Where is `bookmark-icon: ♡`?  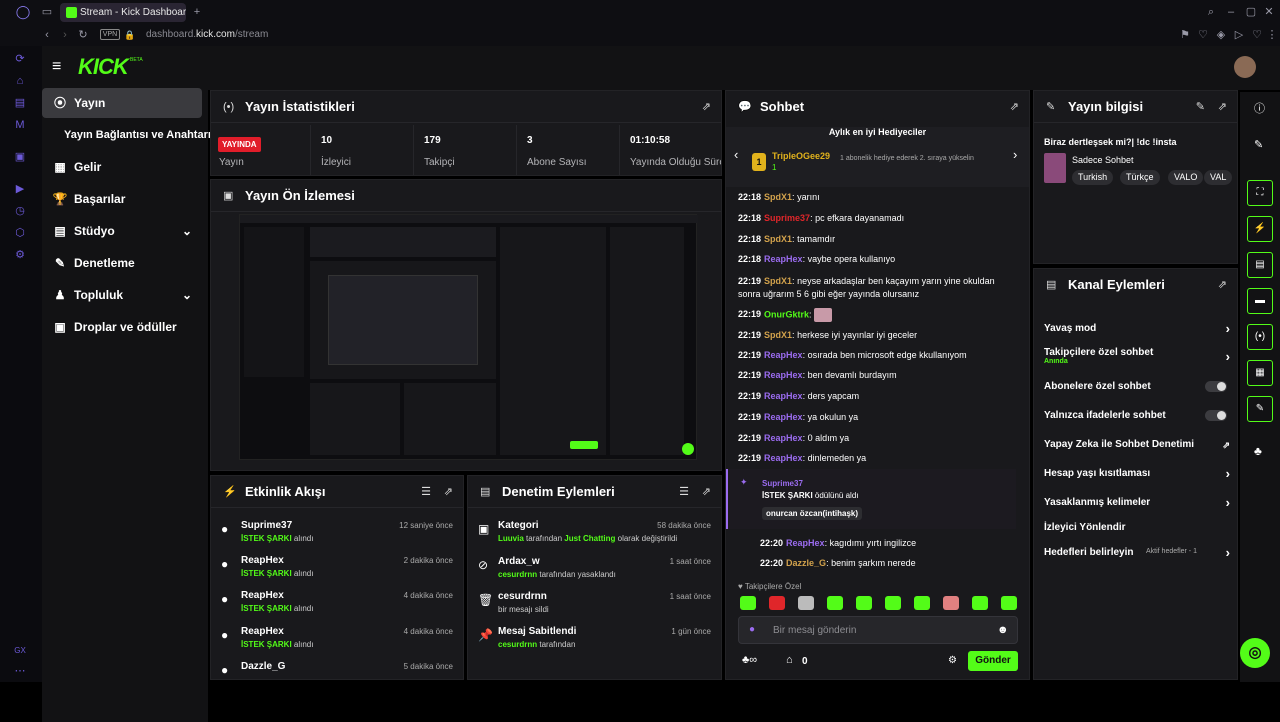 bookmark-icon: ♡ is located at coordinates (1203, 35).